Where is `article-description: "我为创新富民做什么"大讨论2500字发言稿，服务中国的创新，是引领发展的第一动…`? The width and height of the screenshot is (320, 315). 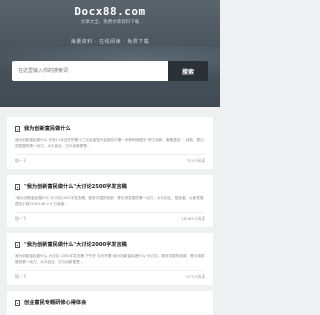
article-description: "我为创新富民做什么"大讨论2500字发言稿，服务中国的创新，是引领发展的第一动… is located at coordinates (109, 201).